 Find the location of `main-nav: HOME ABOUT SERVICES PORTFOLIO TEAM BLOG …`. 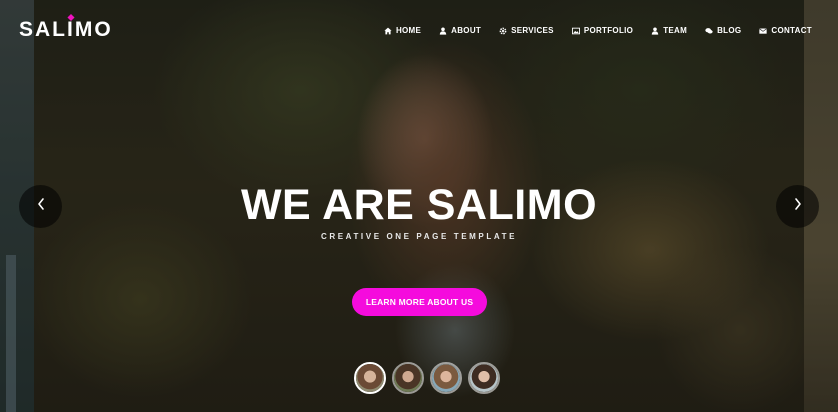

main-nav: HOME ABOUT SERVICES PORTFOLIO TEAM BLOG … is located at coordinates (598, 30).